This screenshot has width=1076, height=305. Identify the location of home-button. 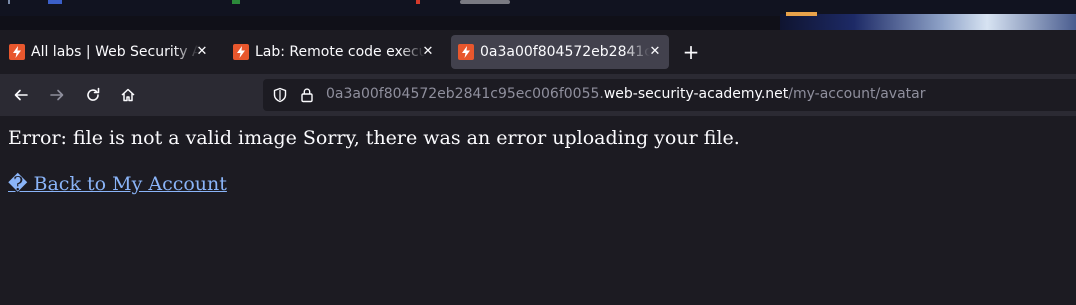
(128, 95).